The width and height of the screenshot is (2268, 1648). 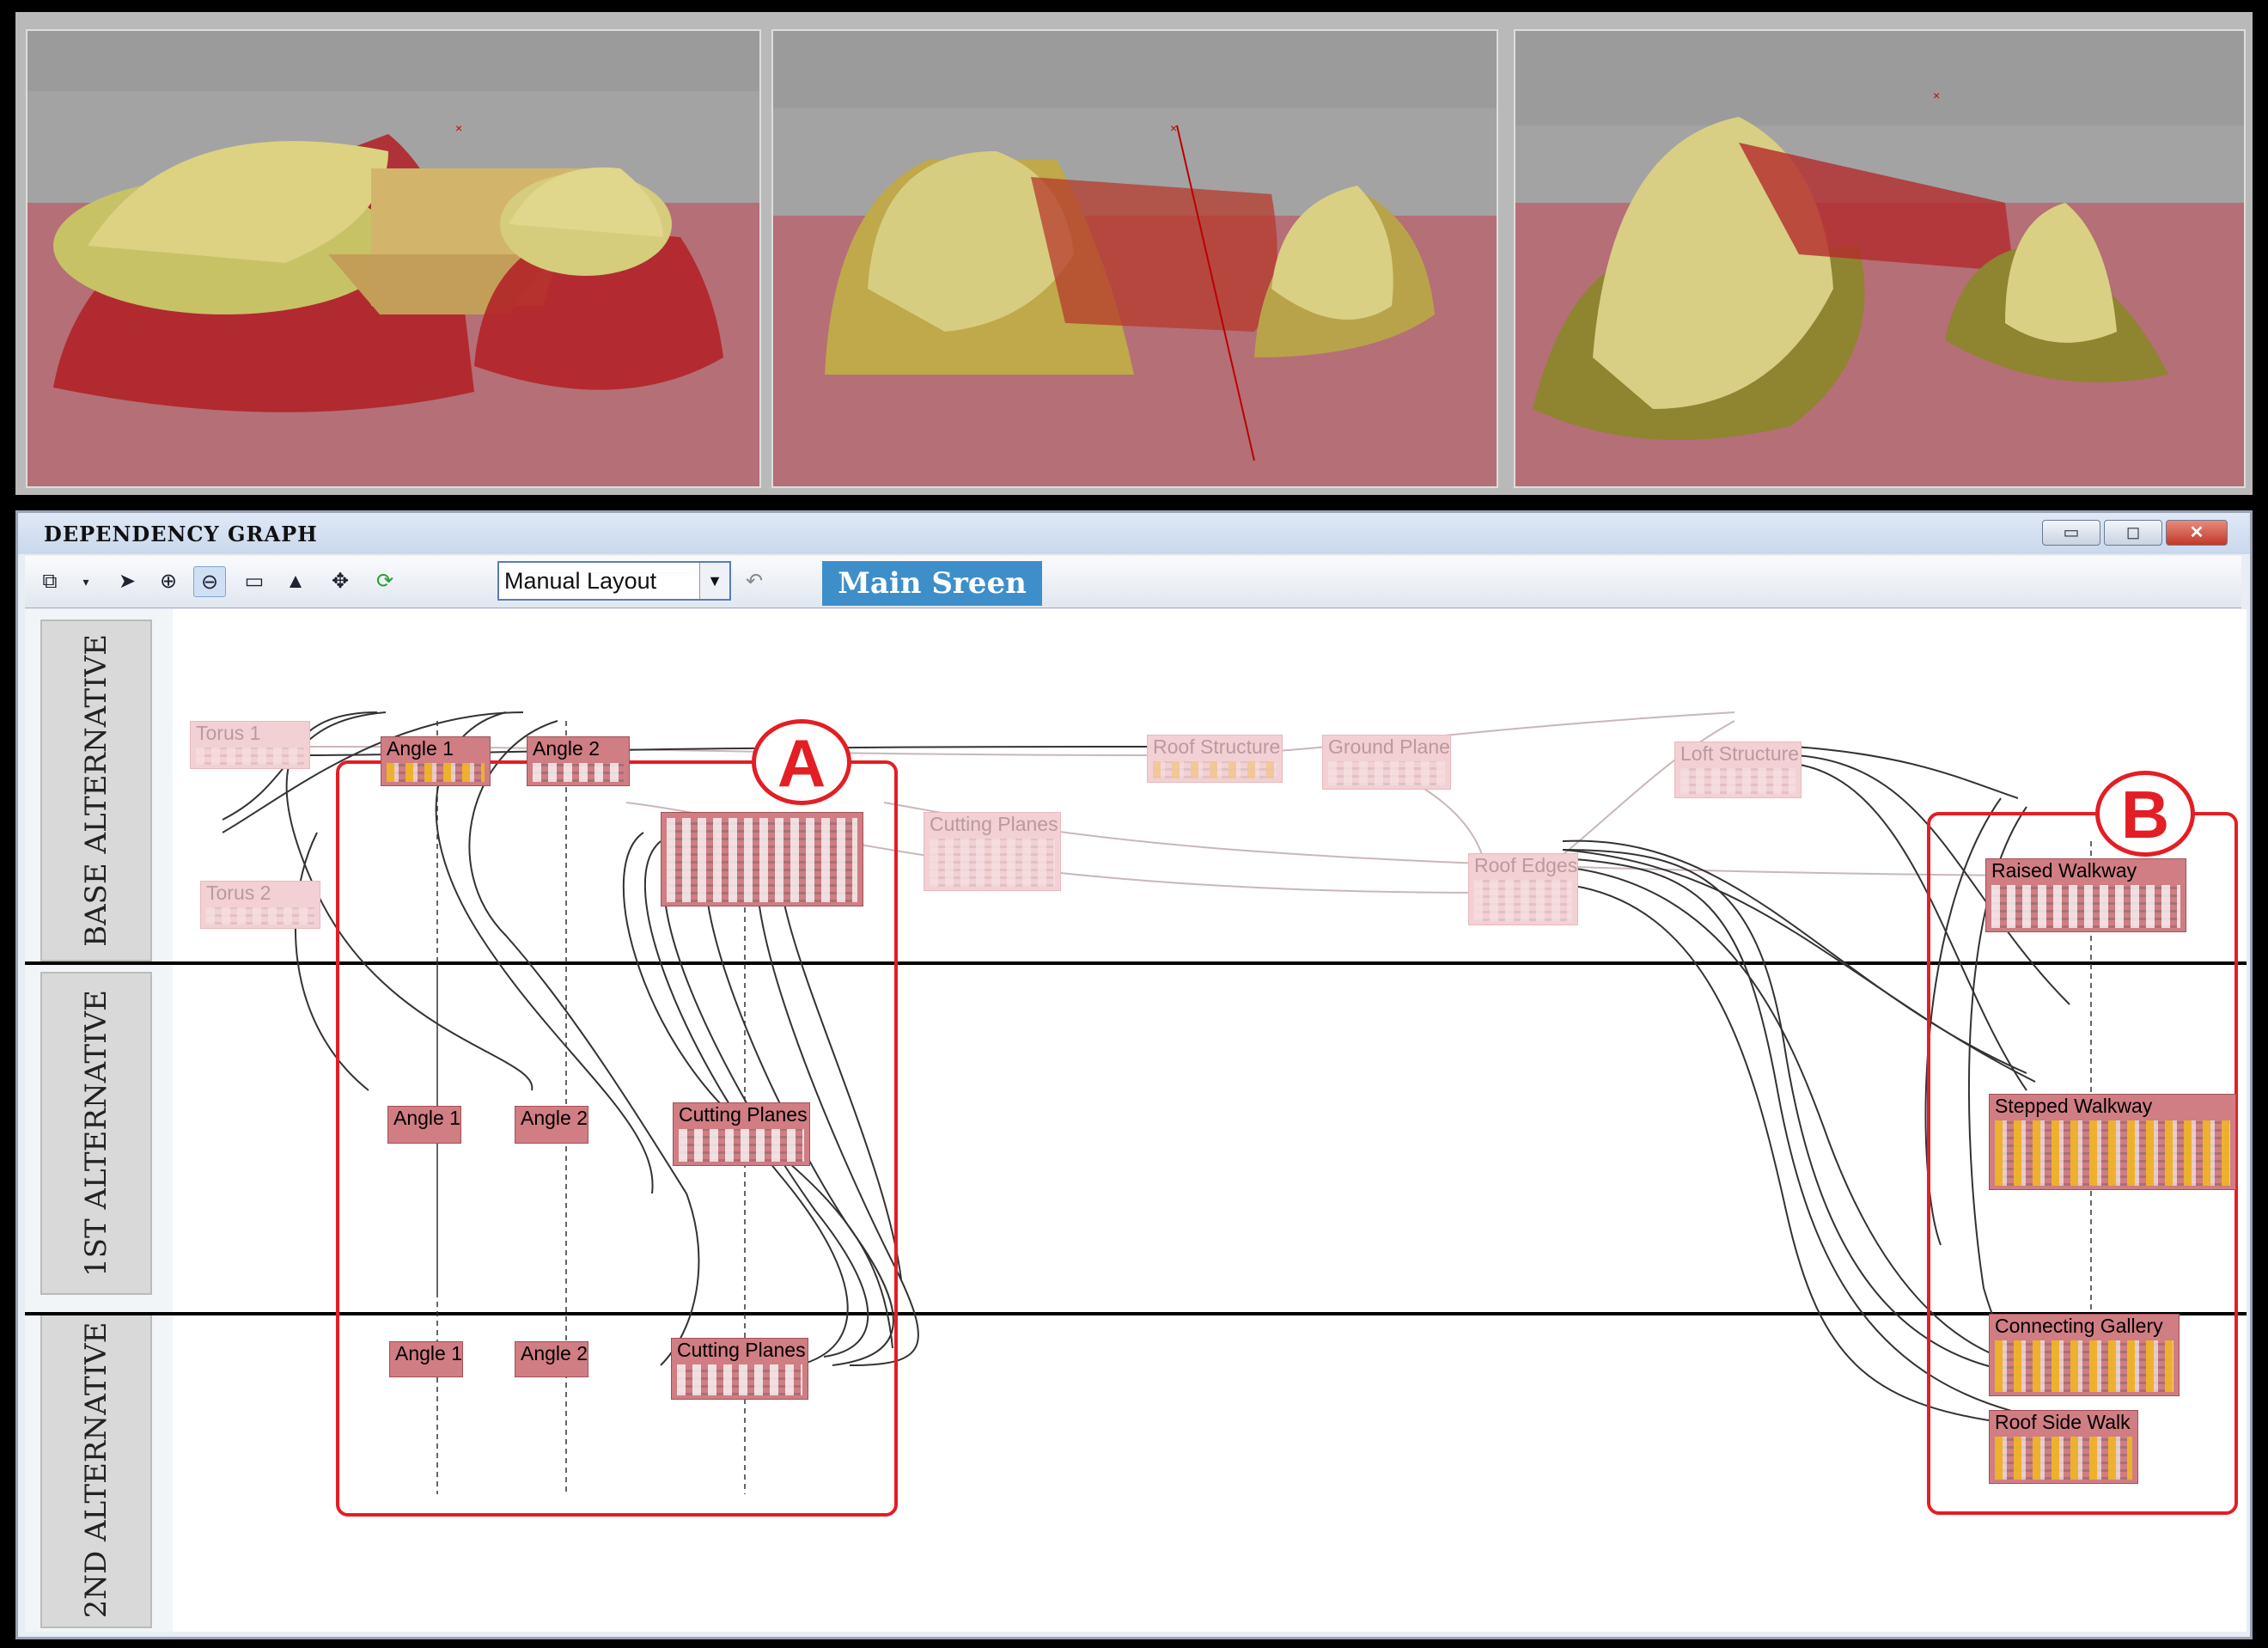 I want to click on restore-icon: ◻, so click(x=2133, y=533).